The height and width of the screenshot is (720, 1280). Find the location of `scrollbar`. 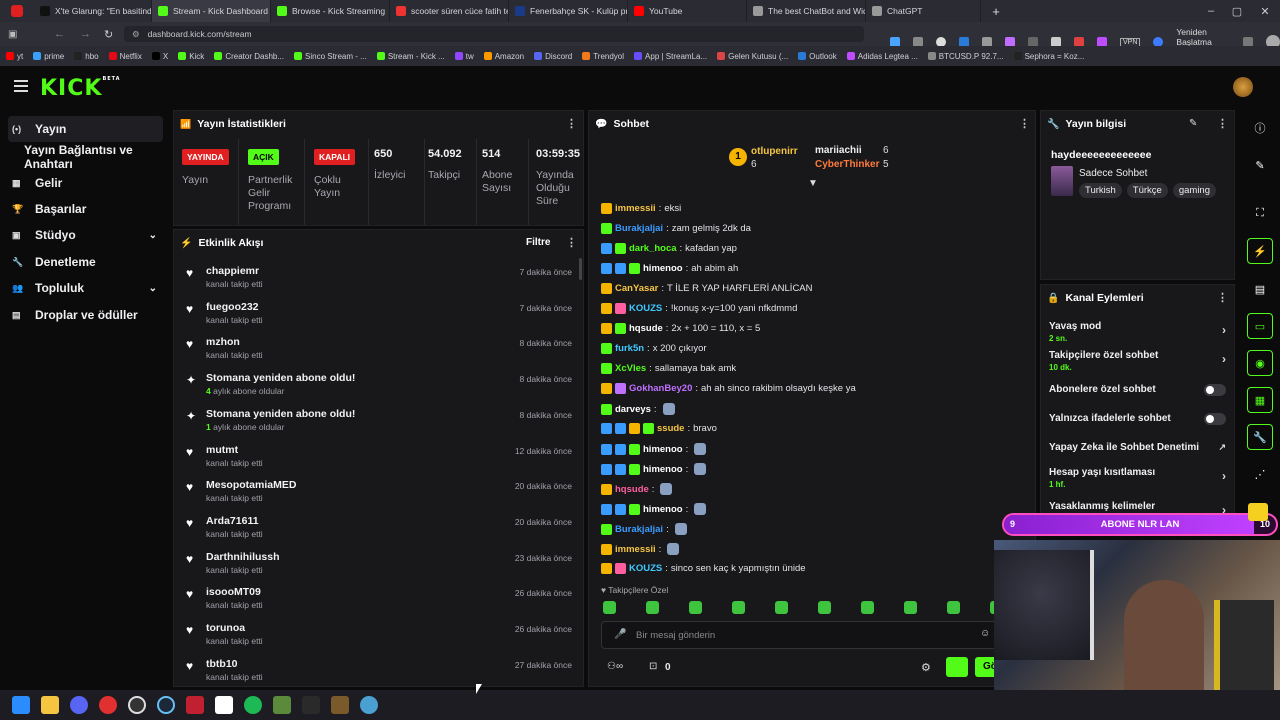

scrollbar is located at coordinates (580, 269).